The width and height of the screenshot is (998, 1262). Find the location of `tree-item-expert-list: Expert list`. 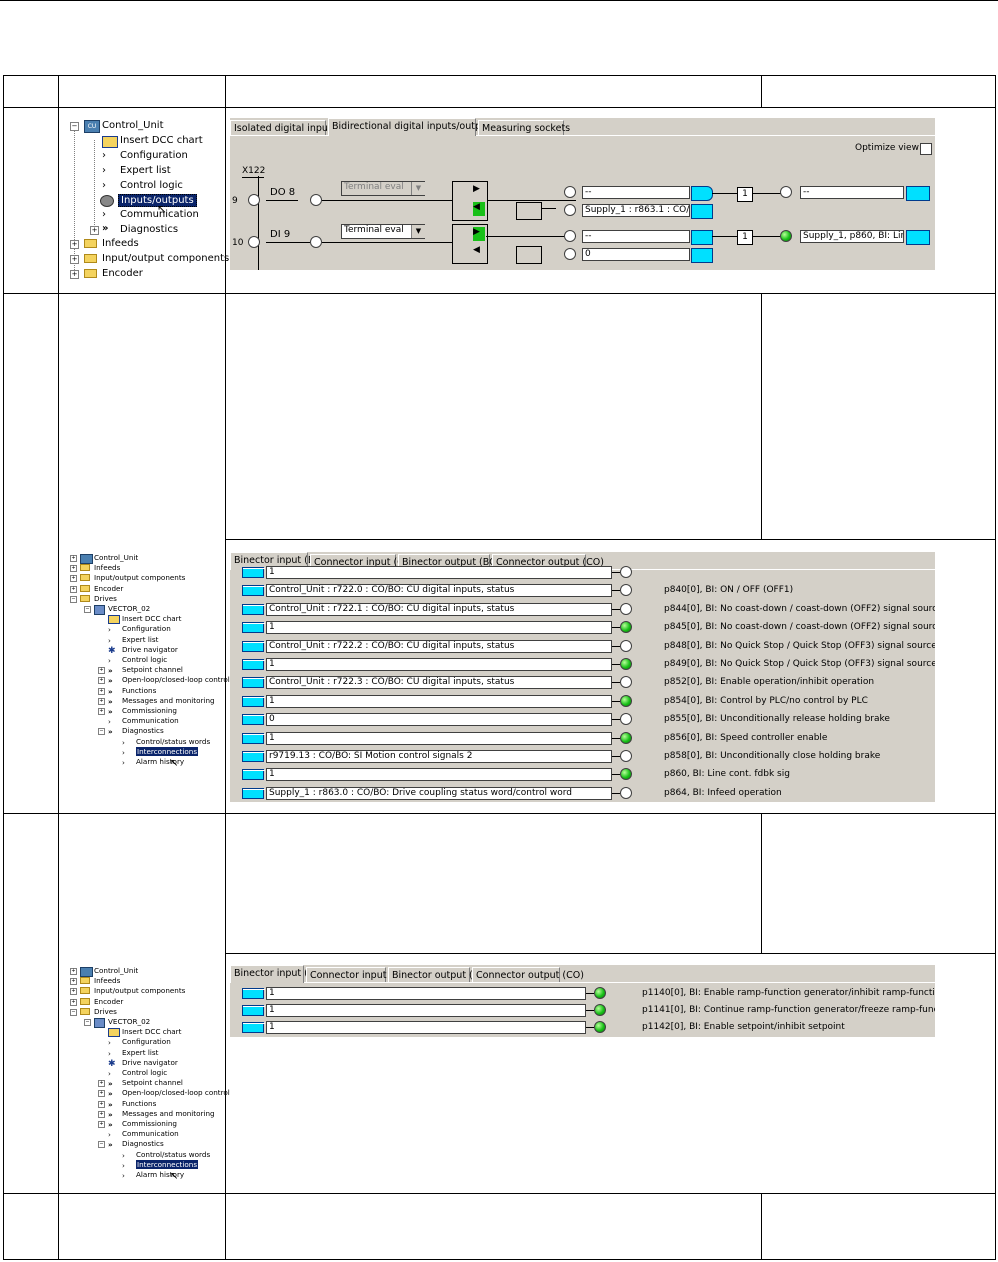

tree-item-expert-list: Expert list is located at coordinates (145, 170).